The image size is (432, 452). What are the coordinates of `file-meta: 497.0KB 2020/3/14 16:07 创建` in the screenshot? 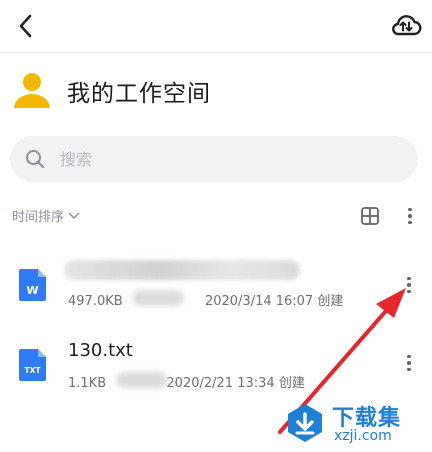 It's located at (205, 299).